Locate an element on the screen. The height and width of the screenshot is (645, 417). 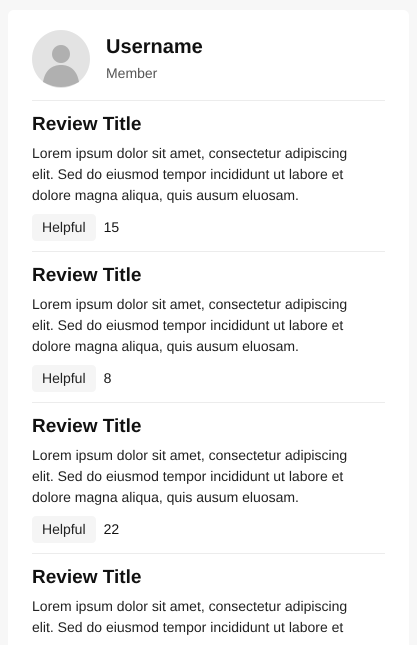
avatar-icon is located at coordinates (61, 59).